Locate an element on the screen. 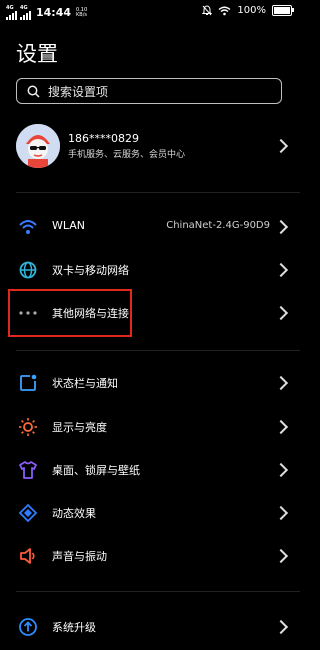 The image size is (320, 650). settings-item-dual-sim: 双卡与移动网络 is located at coordinates (150, 270).